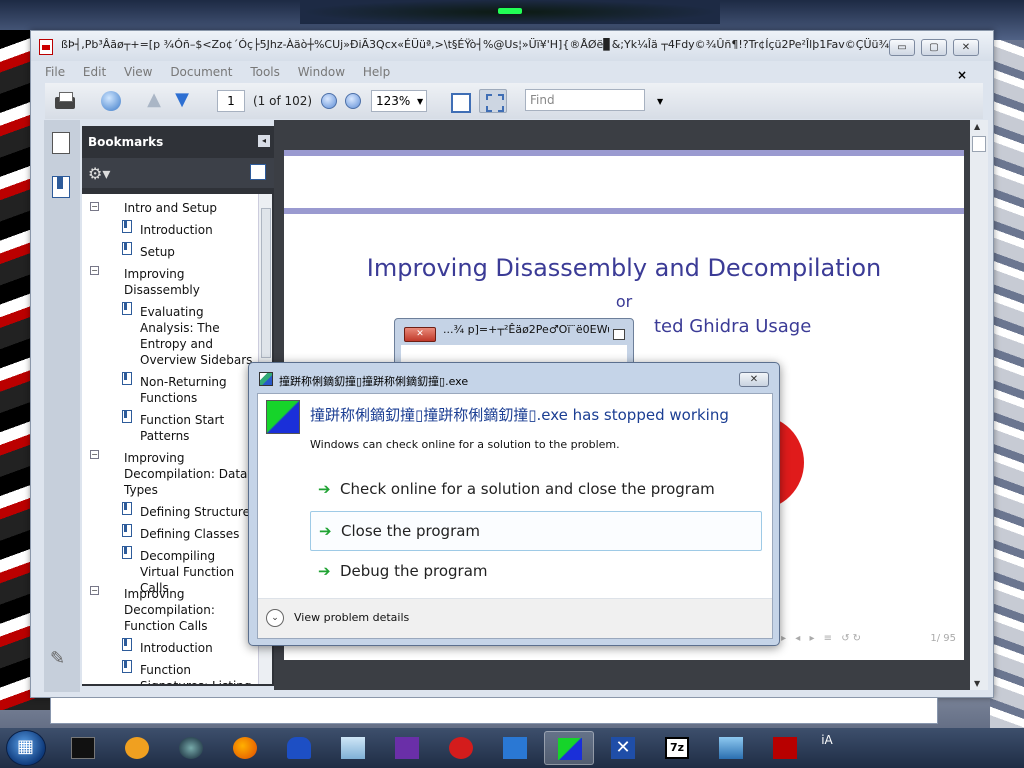 The width and height of the screenshot is (1024, 768). Describe the element at coordinates (199, 390) in the screenshot. I see `bookmark-item: Non-Returning Functions` at that location.